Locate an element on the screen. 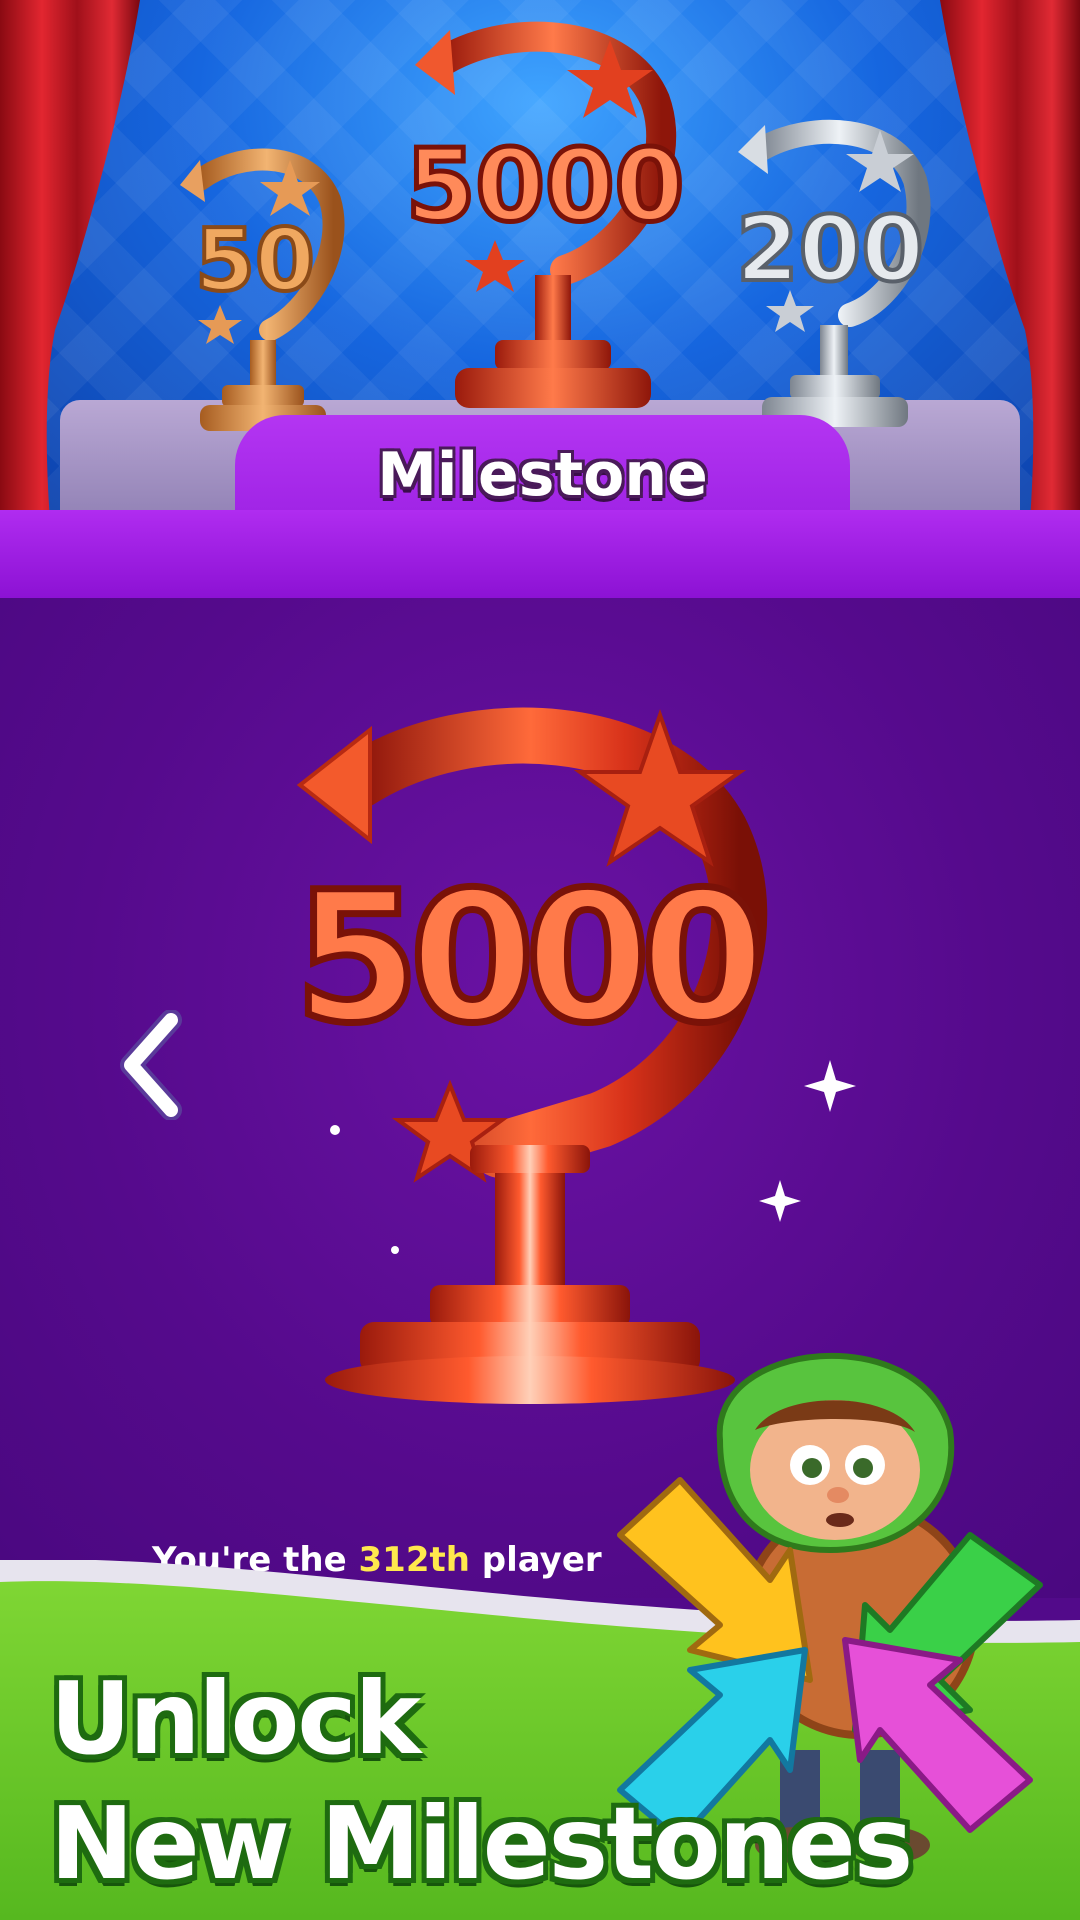 This screenshot has height=1920, width=1080. red-trophy-small-number: 5000 is located at coordinates (545, 185).